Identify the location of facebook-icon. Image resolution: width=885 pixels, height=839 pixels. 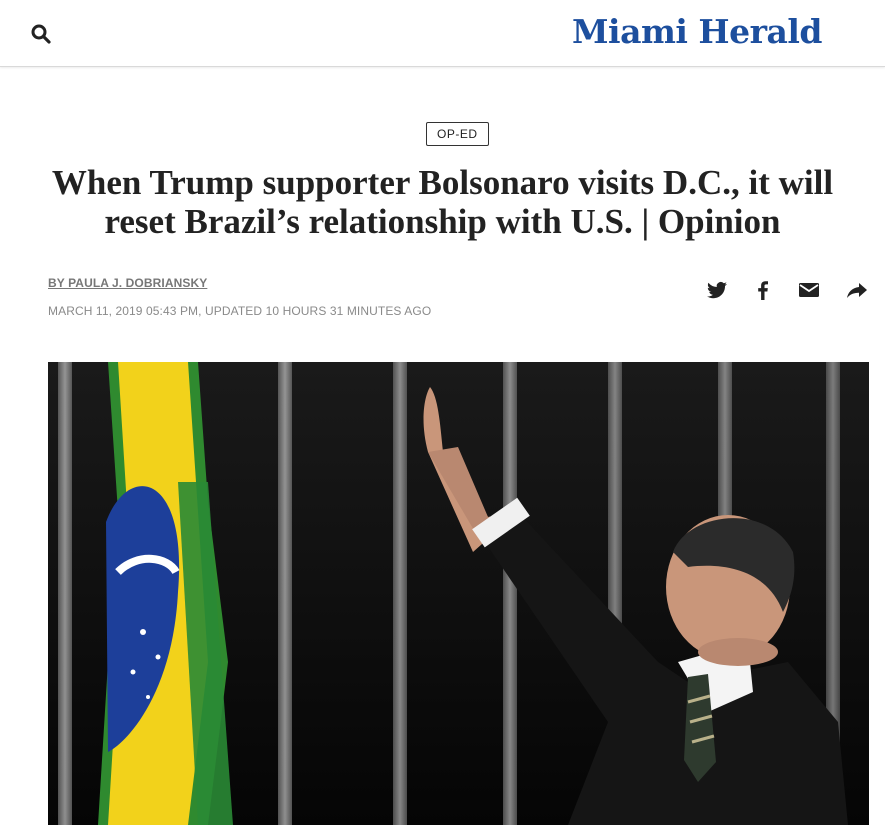
(763, 290).